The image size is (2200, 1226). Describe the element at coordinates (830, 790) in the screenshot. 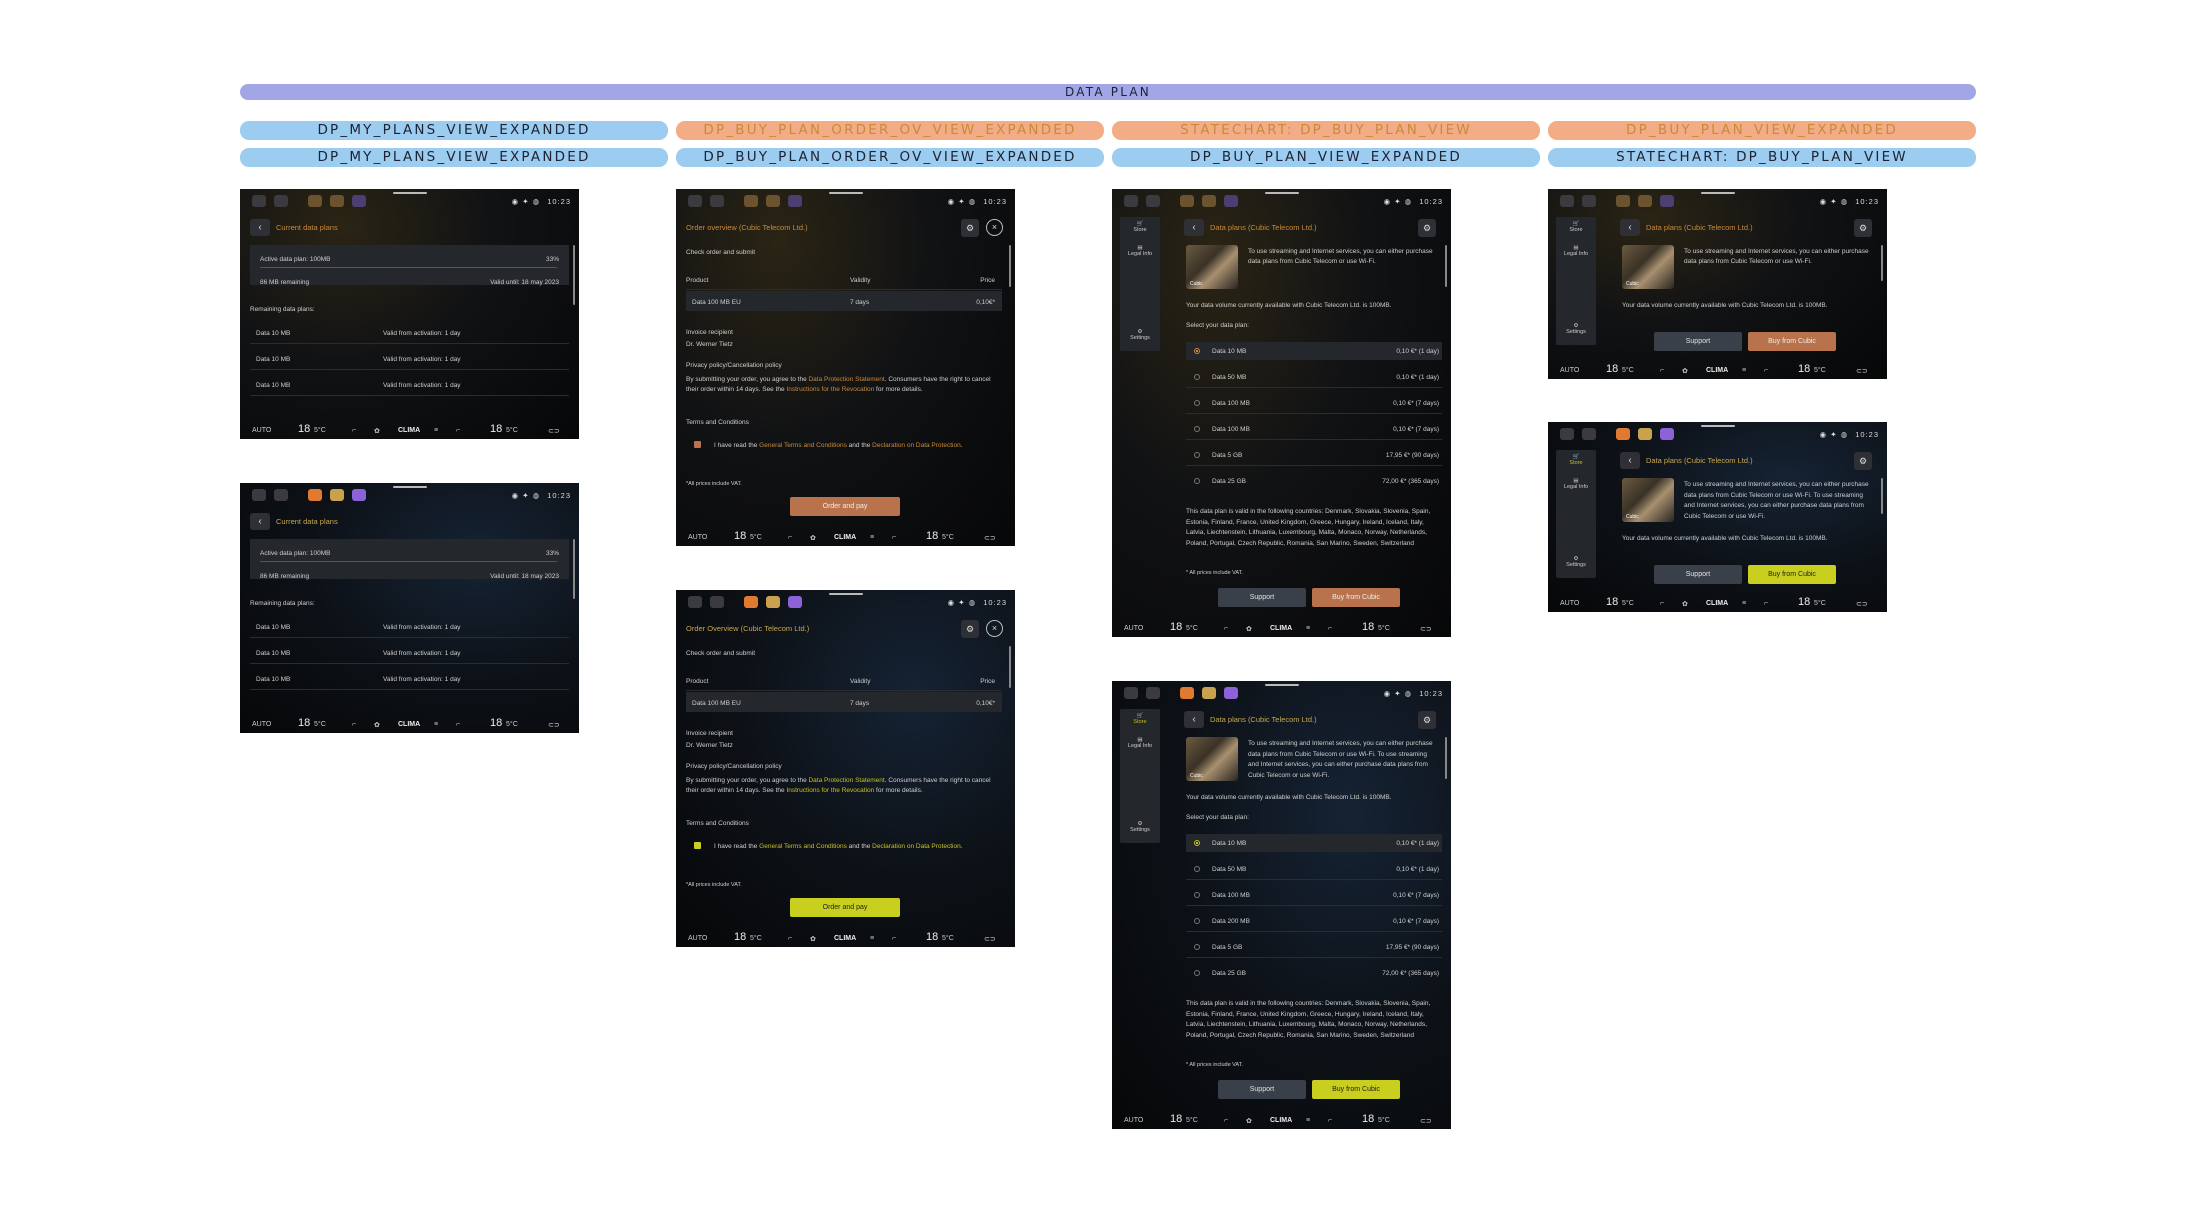

I see `revocation-link: Instructions for the Revocation` at that location.